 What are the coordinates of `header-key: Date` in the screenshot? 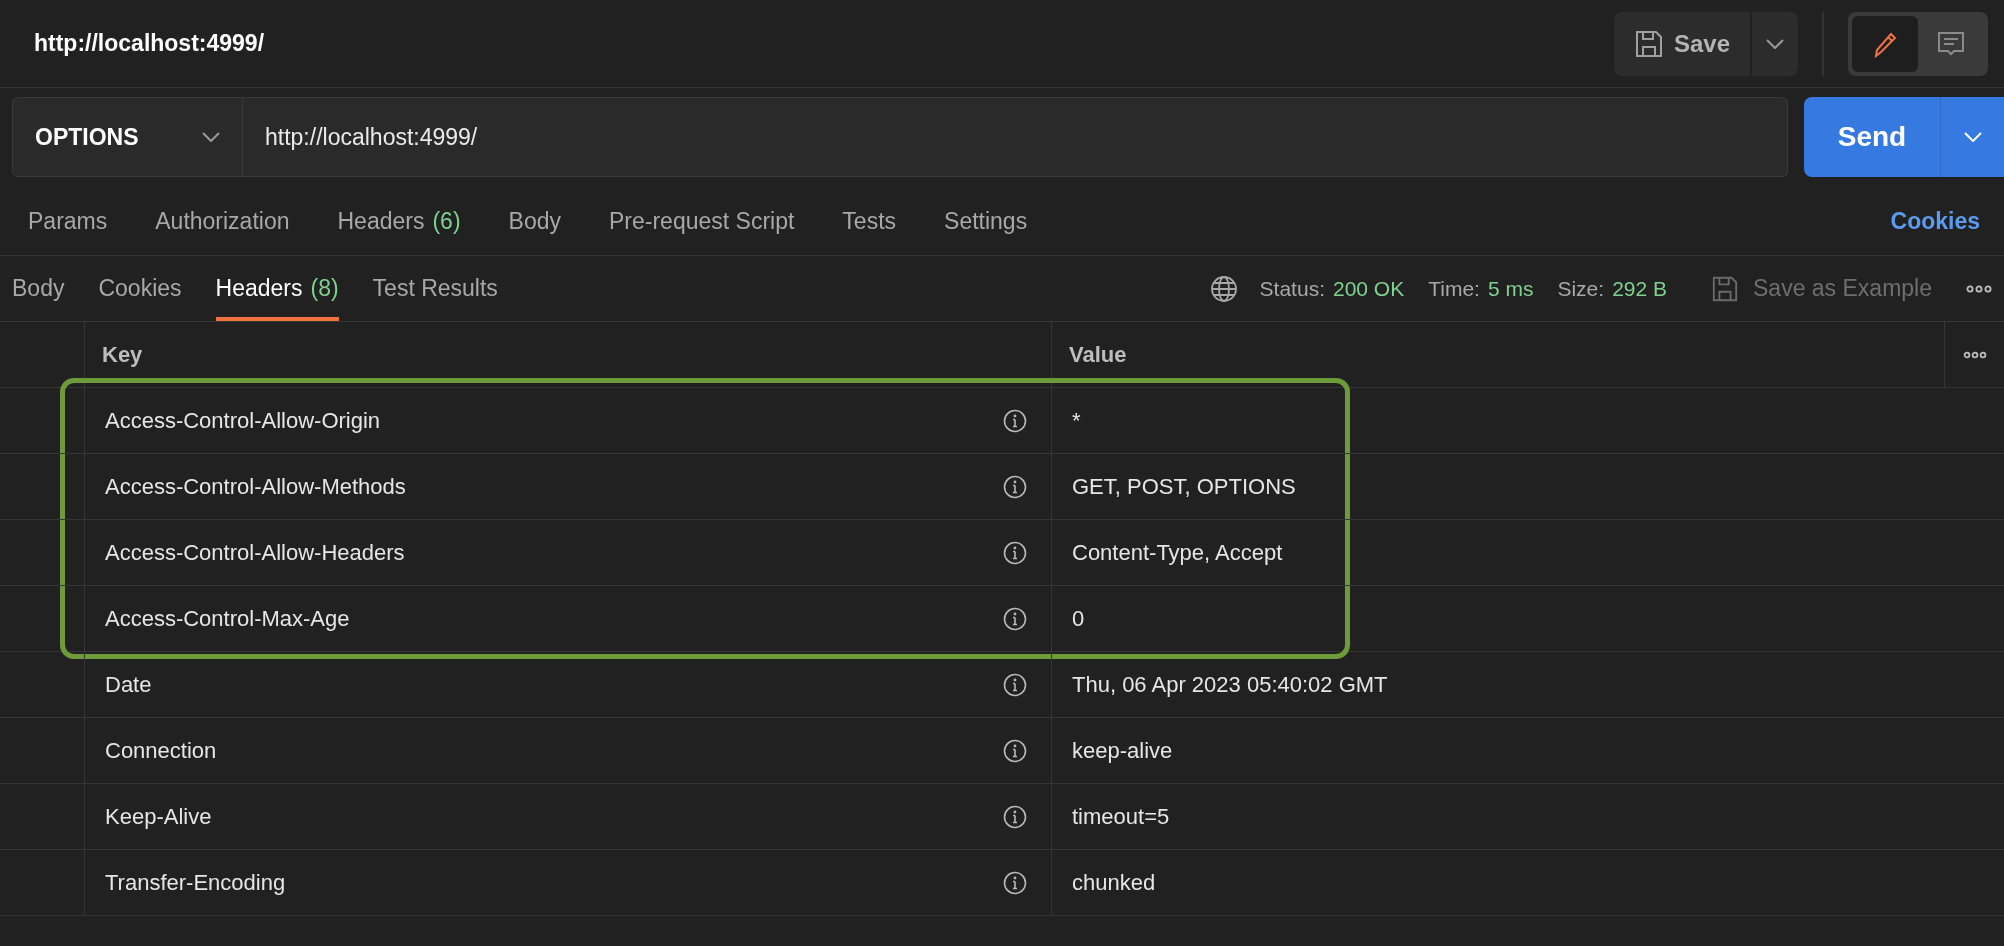 It's located at (554, 684).